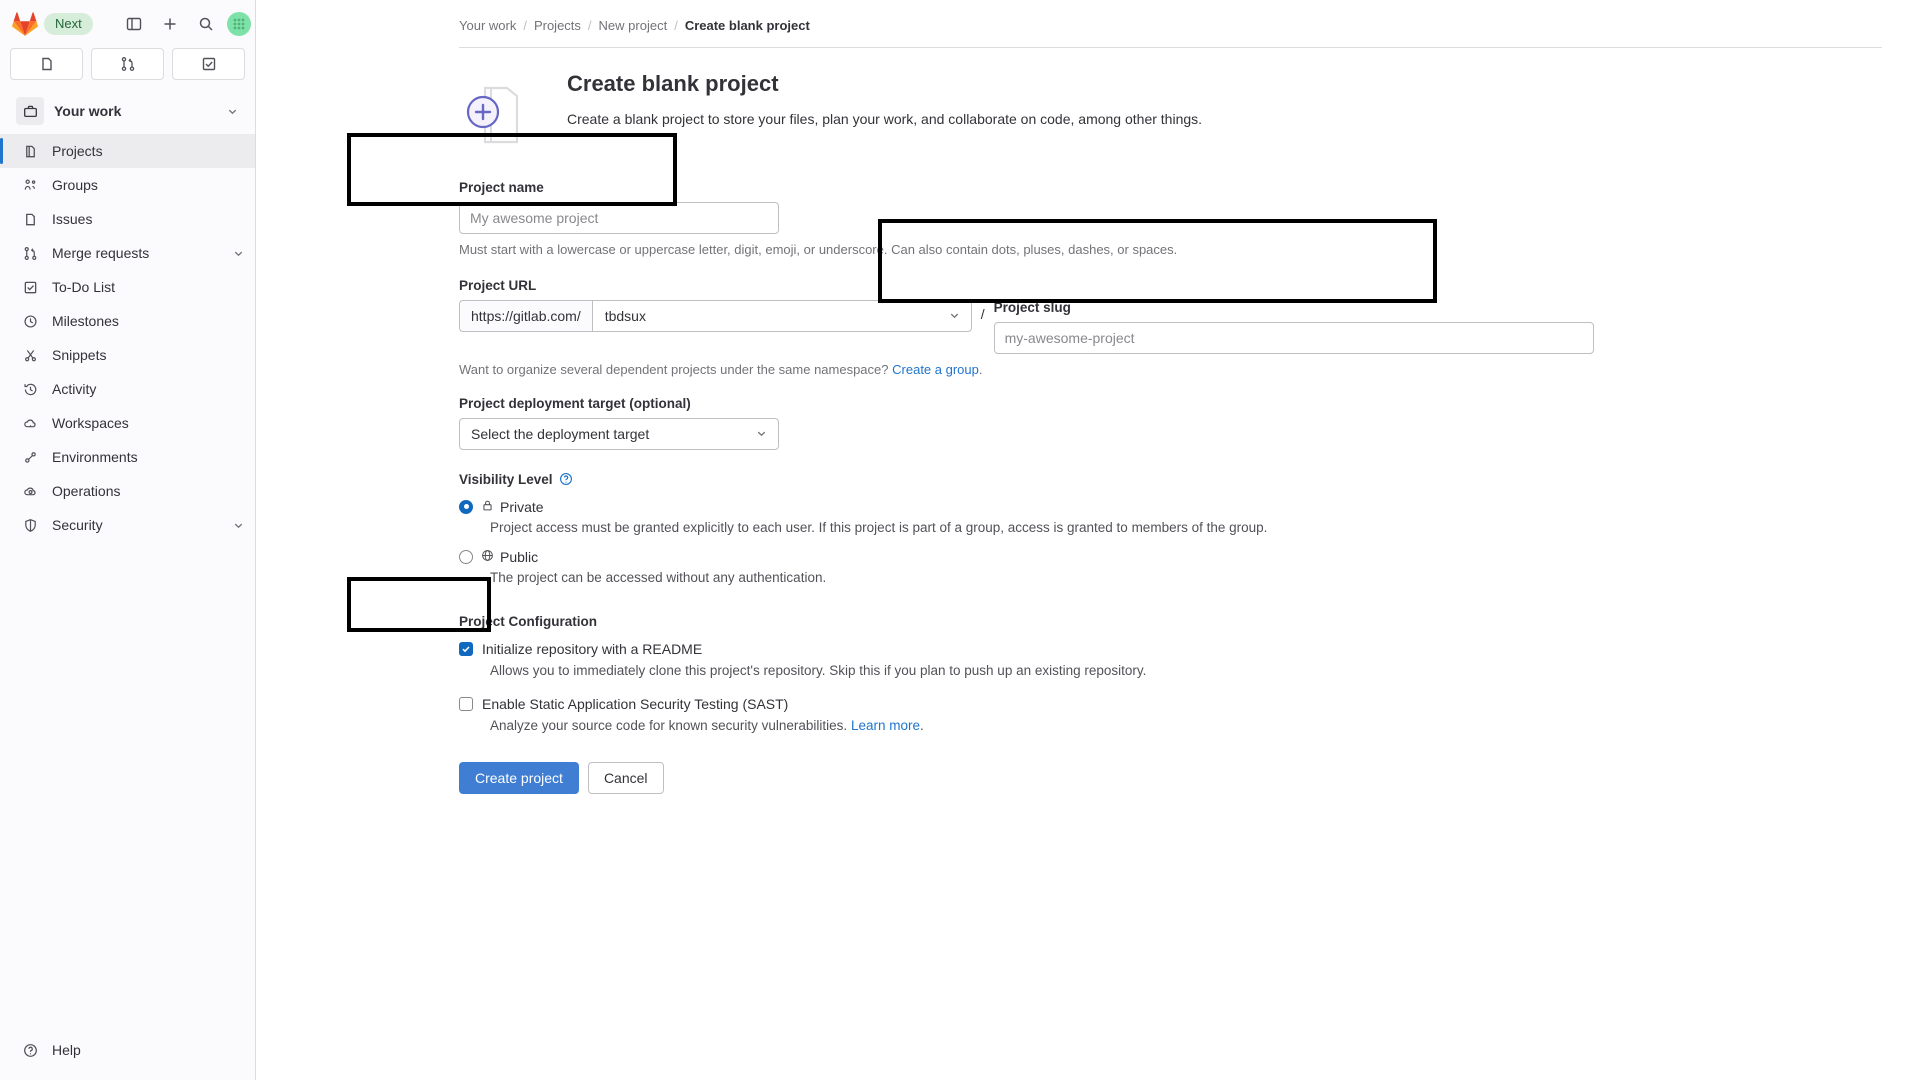  Describe the element at coordinates (127, 219) in the screenshot. I see `sidebar-item-issues: Issues` at that location.